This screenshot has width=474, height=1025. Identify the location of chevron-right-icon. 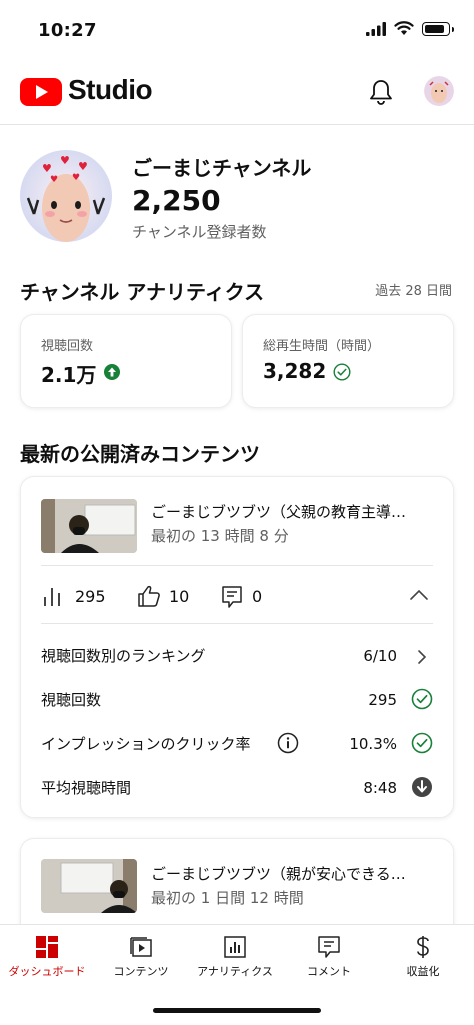
(422, 657).